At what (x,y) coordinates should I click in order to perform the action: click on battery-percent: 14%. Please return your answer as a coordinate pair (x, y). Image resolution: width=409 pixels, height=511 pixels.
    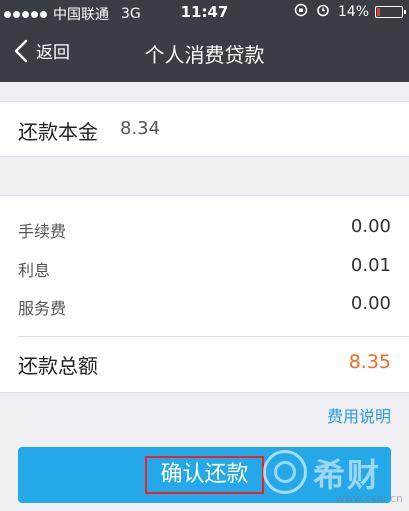
    Looking at the image, I should click on (353, 12).